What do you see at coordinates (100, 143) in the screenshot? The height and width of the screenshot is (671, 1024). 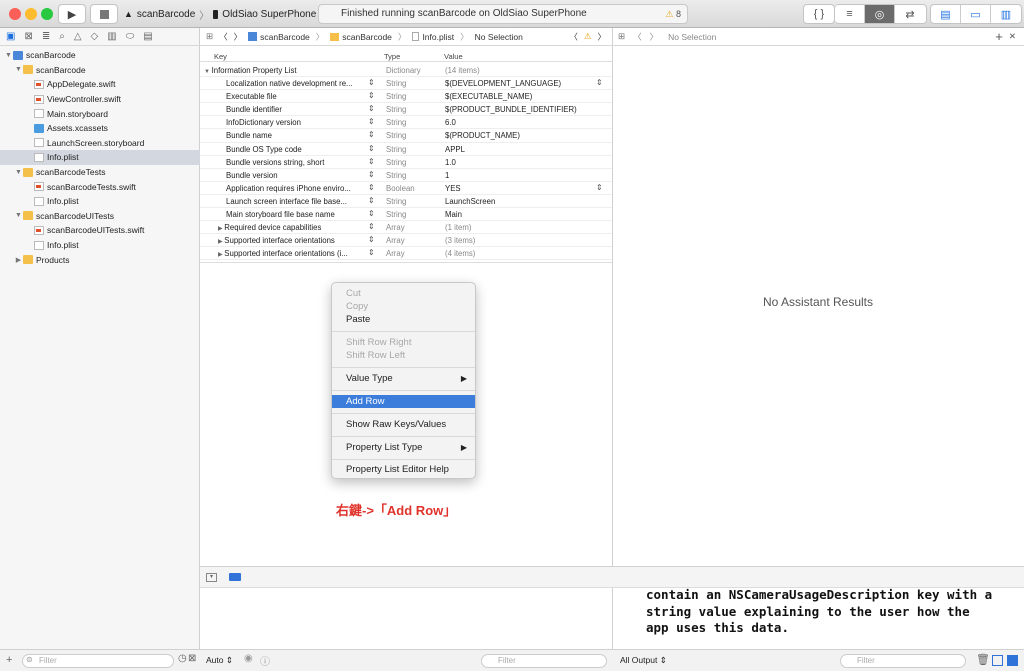 I see `tree-item: LaunchScreen.storyboard` at bounding box center [100, 143].